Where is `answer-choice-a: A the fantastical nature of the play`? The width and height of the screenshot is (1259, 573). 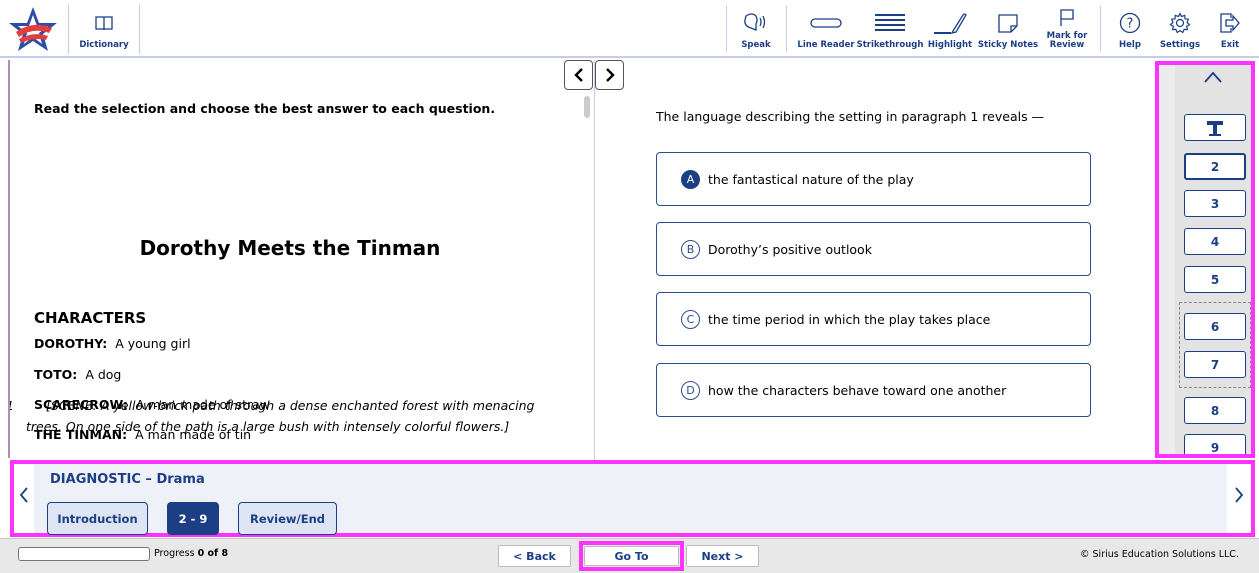
answer-choice-a: A the fantastical nature of the play is located at coordinates (873, 179).